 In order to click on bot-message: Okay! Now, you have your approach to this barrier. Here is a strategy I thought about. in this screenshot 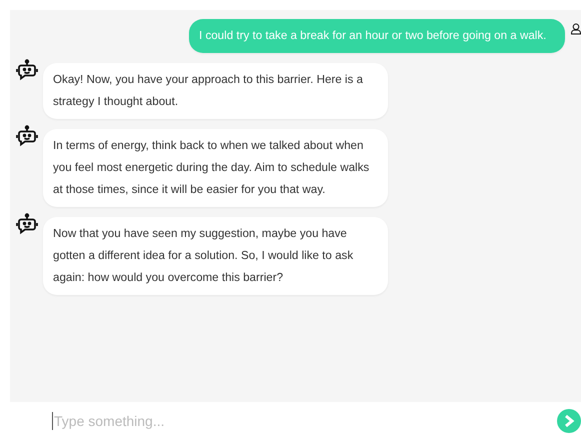, I will do `click(215, 91)`.